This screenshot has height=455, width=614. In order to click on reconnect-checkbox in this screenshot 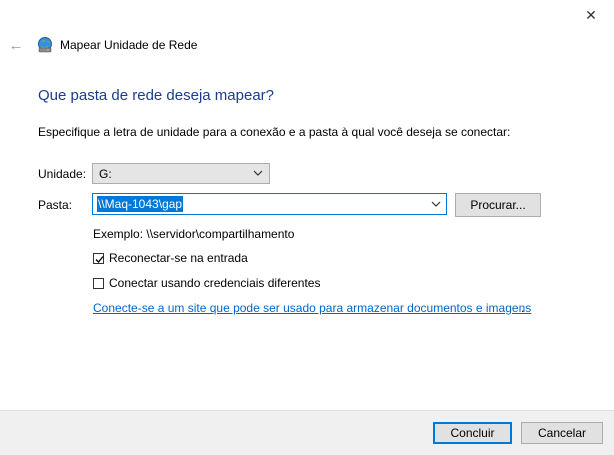, I will do `click(98, 258)`.